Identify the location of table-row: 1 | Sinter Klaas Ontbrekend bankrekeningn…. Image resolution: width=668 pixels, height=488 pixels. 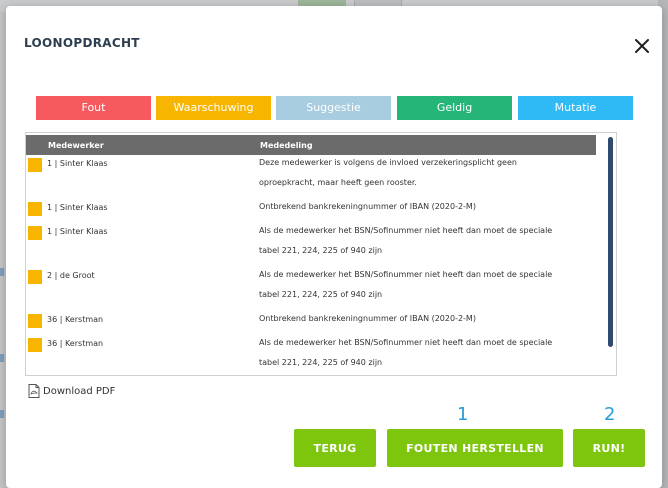
(311, 211).